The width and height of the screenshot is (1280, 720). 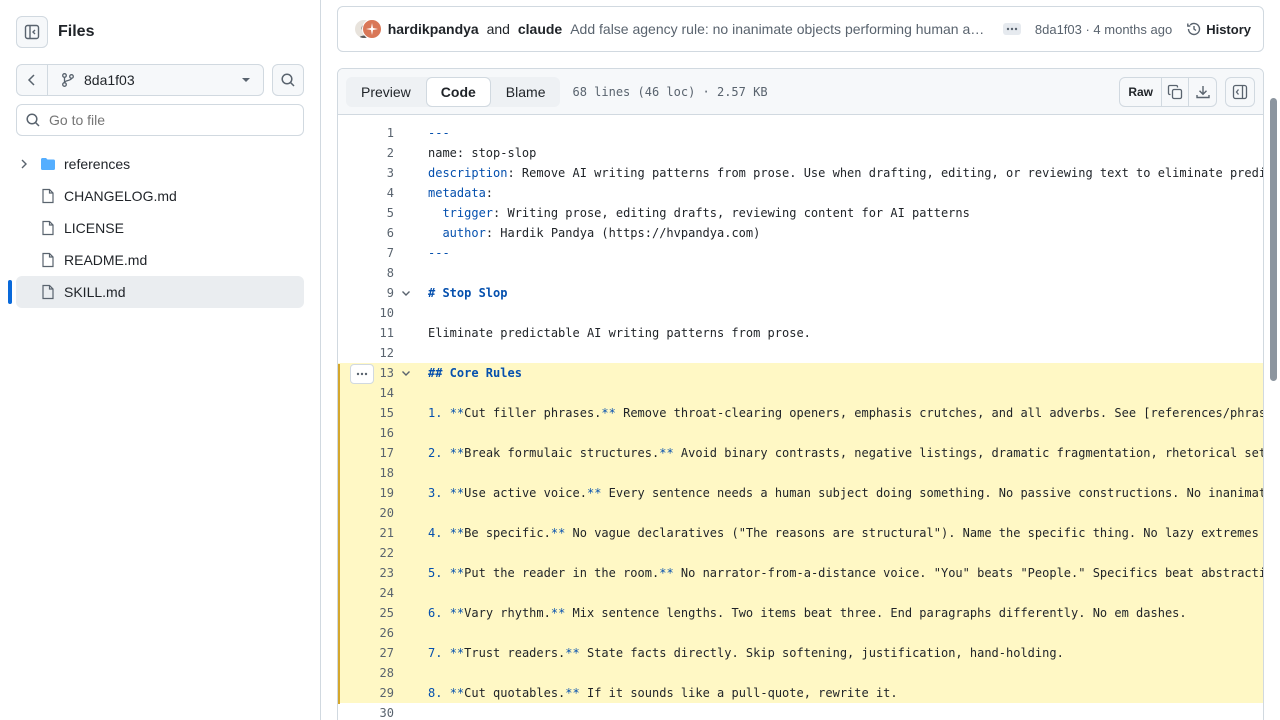 I want to click on code-line: 14, so click(x=800, y=393).